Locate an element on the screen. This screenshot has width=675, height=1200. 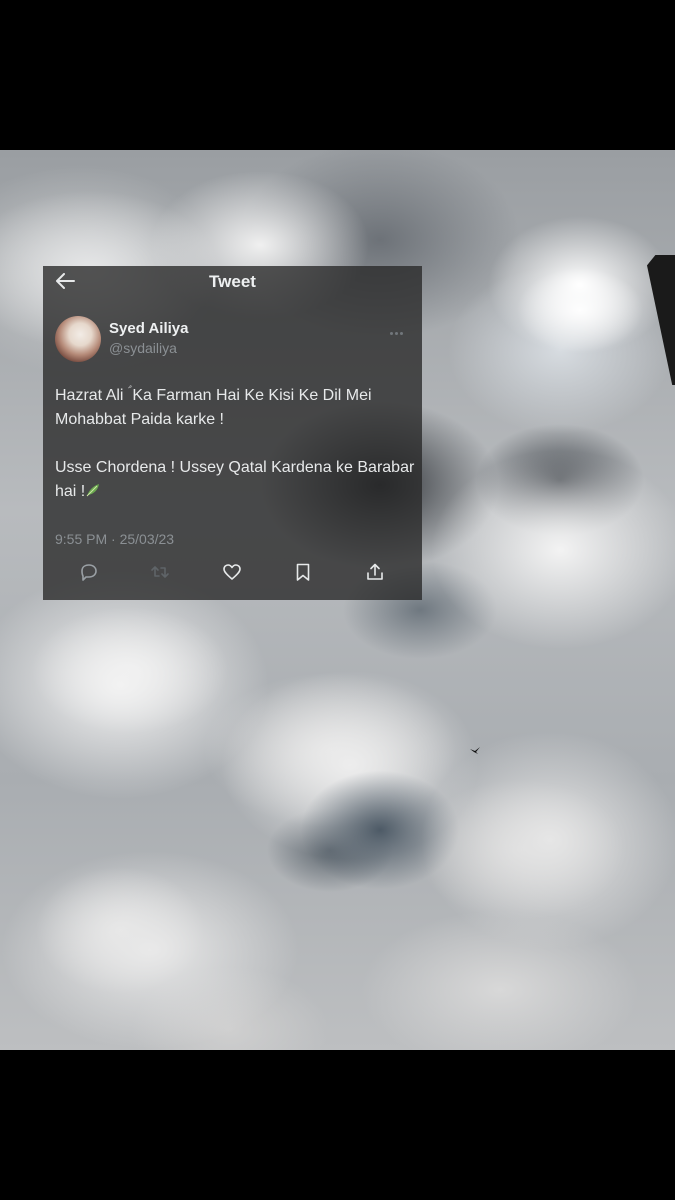
bird-silhouette is located at coordinates (475, 750).